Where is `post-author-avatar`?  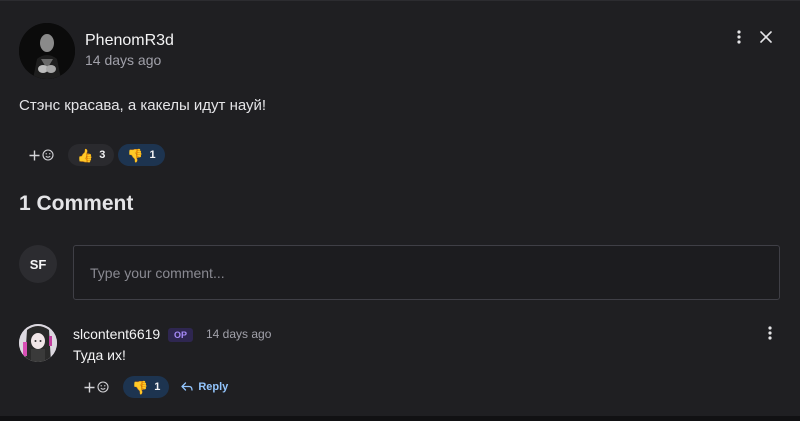 post-author-avatar is located at coordinates (47, 51).